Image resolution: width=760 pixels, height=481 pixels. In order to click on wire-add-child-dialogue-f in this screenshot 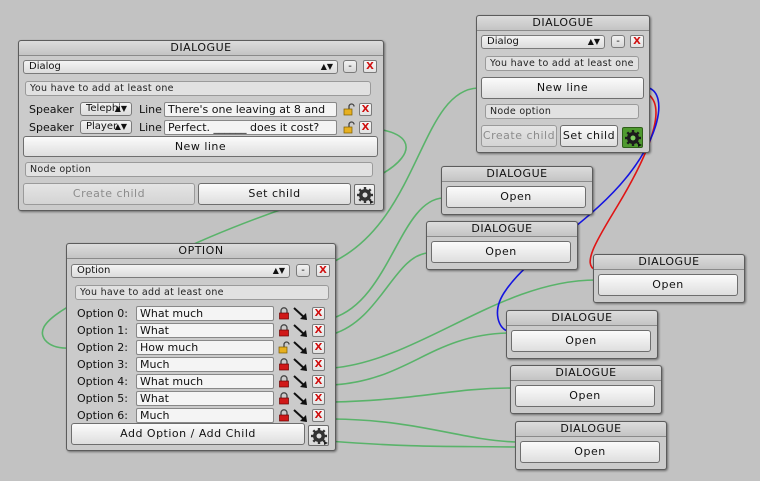, I will do `click(422, 444)`.